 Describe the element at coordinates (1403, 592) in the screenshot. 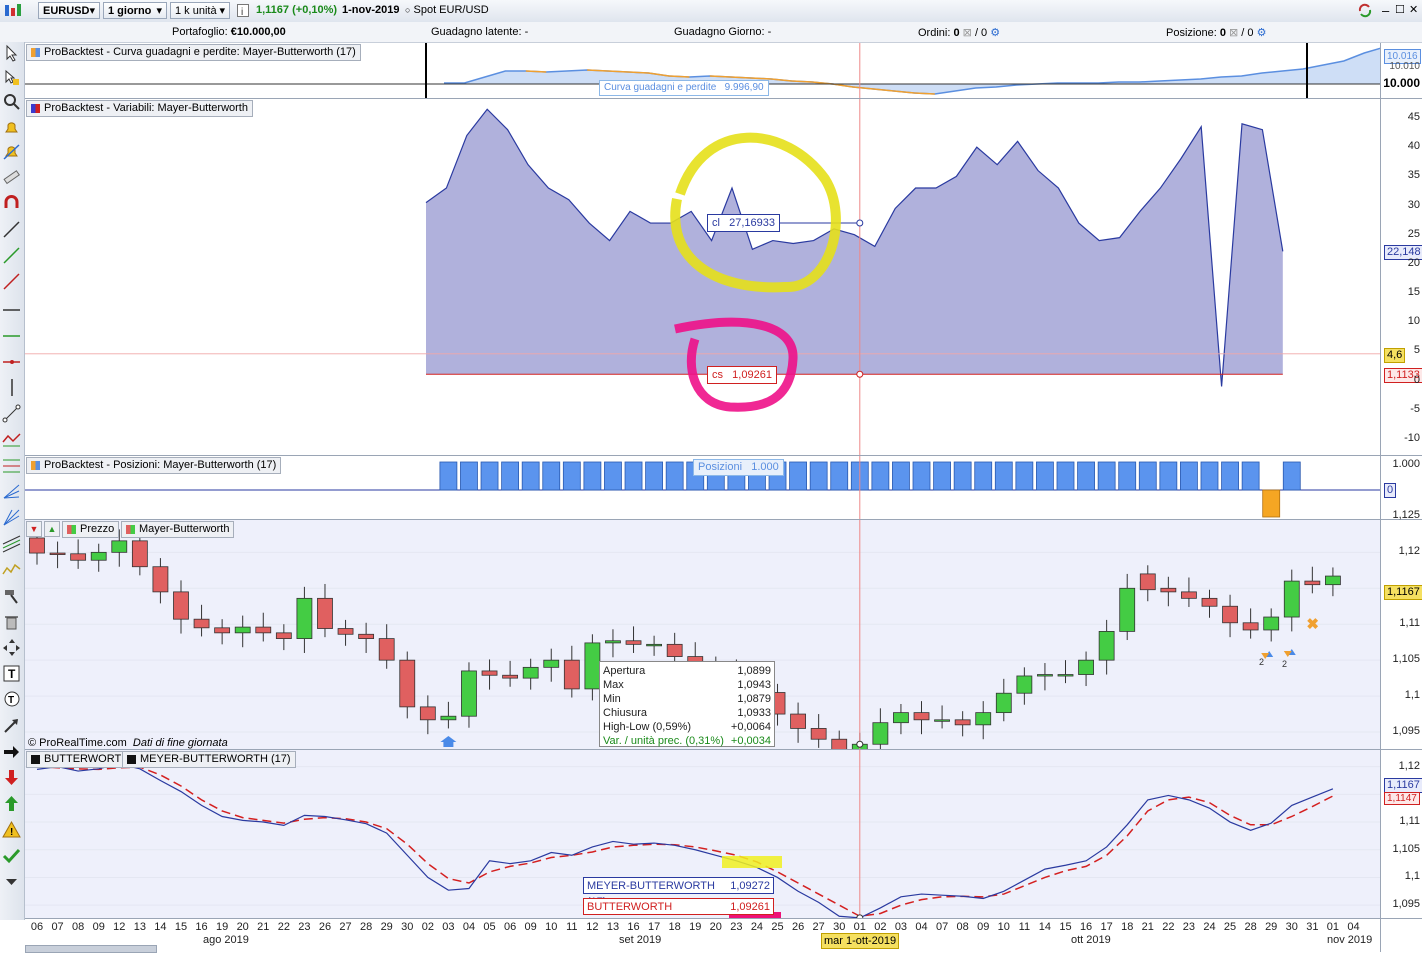

I see `price-flag: 1,1167` at that location.